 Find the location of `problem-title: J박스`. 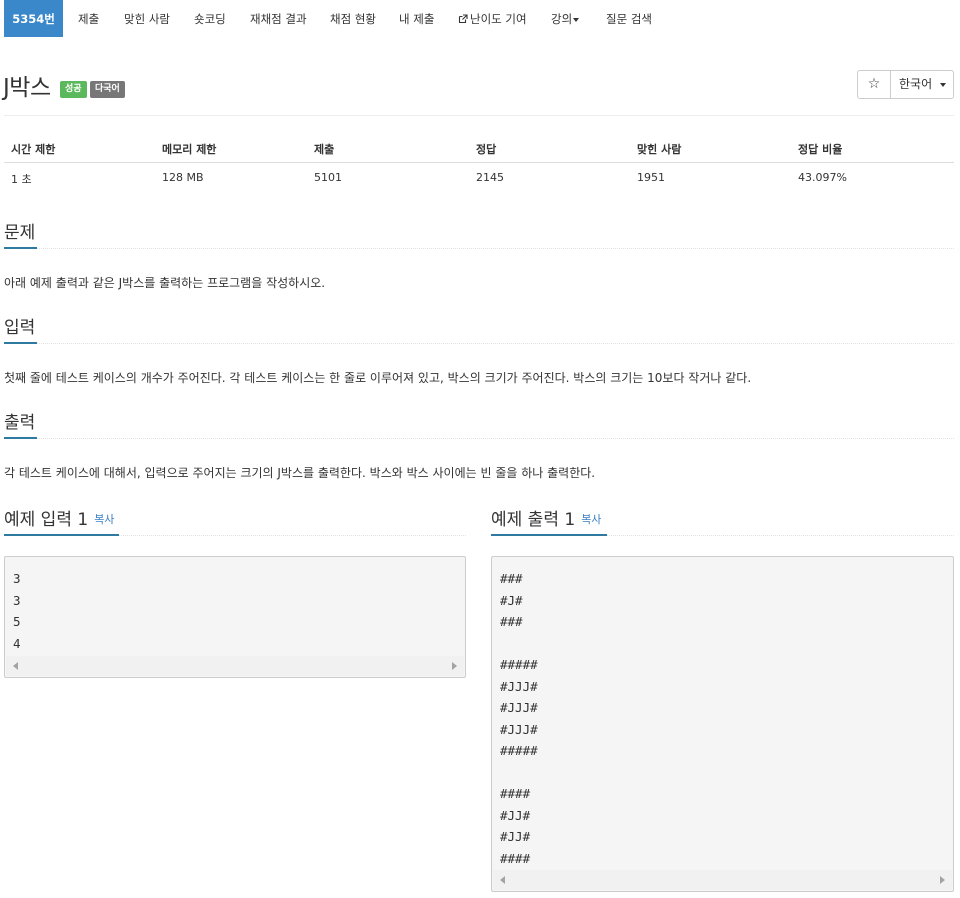

problem-title: J박스 is located at coordinates (27, 88).